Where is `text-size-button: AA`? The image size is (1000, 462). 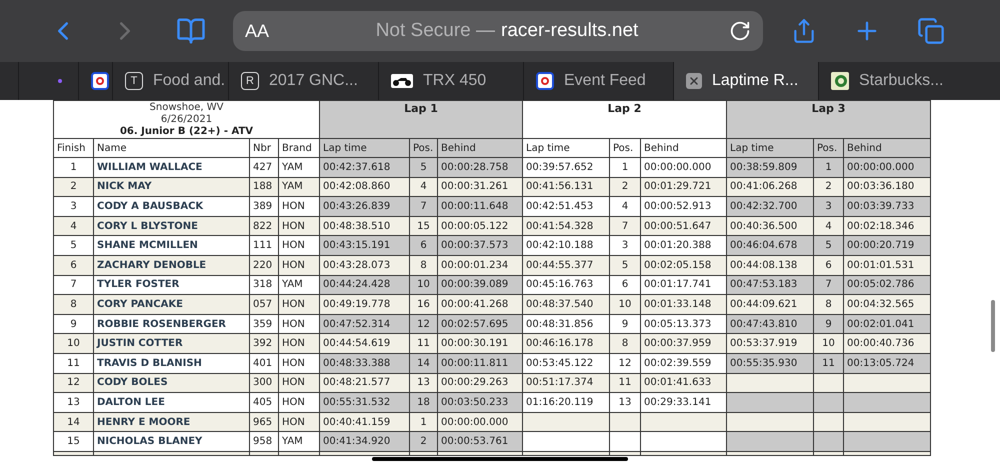 text-size-button: AA is located at coordinates (265, 31).